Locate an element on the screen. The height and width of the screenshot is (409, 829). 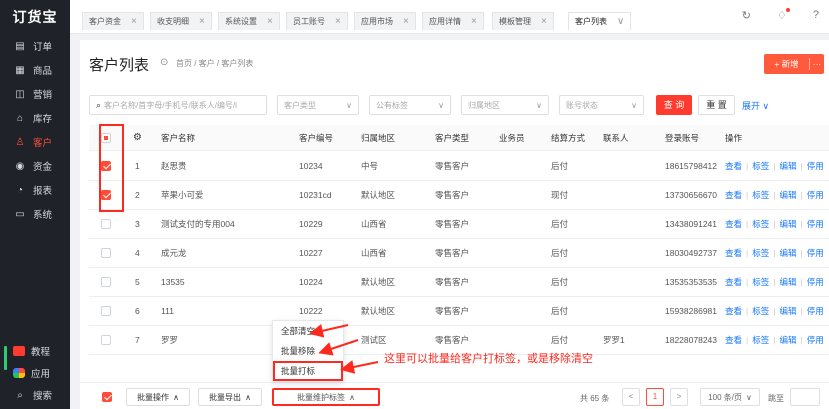
tag-select: 公有标签 ∨ is located at coordinates (410, 105).